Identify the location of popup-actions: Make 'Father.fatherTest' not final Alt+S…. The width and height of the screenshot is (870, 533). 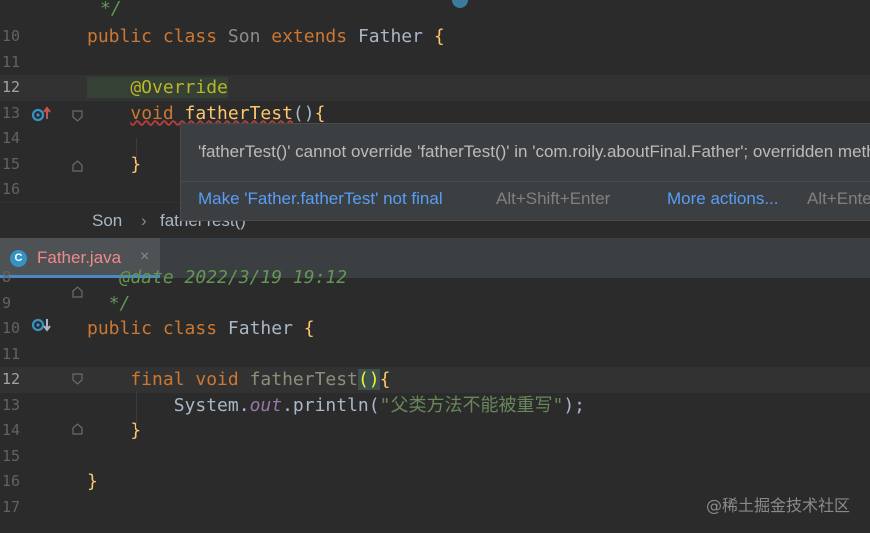
(525, 201).